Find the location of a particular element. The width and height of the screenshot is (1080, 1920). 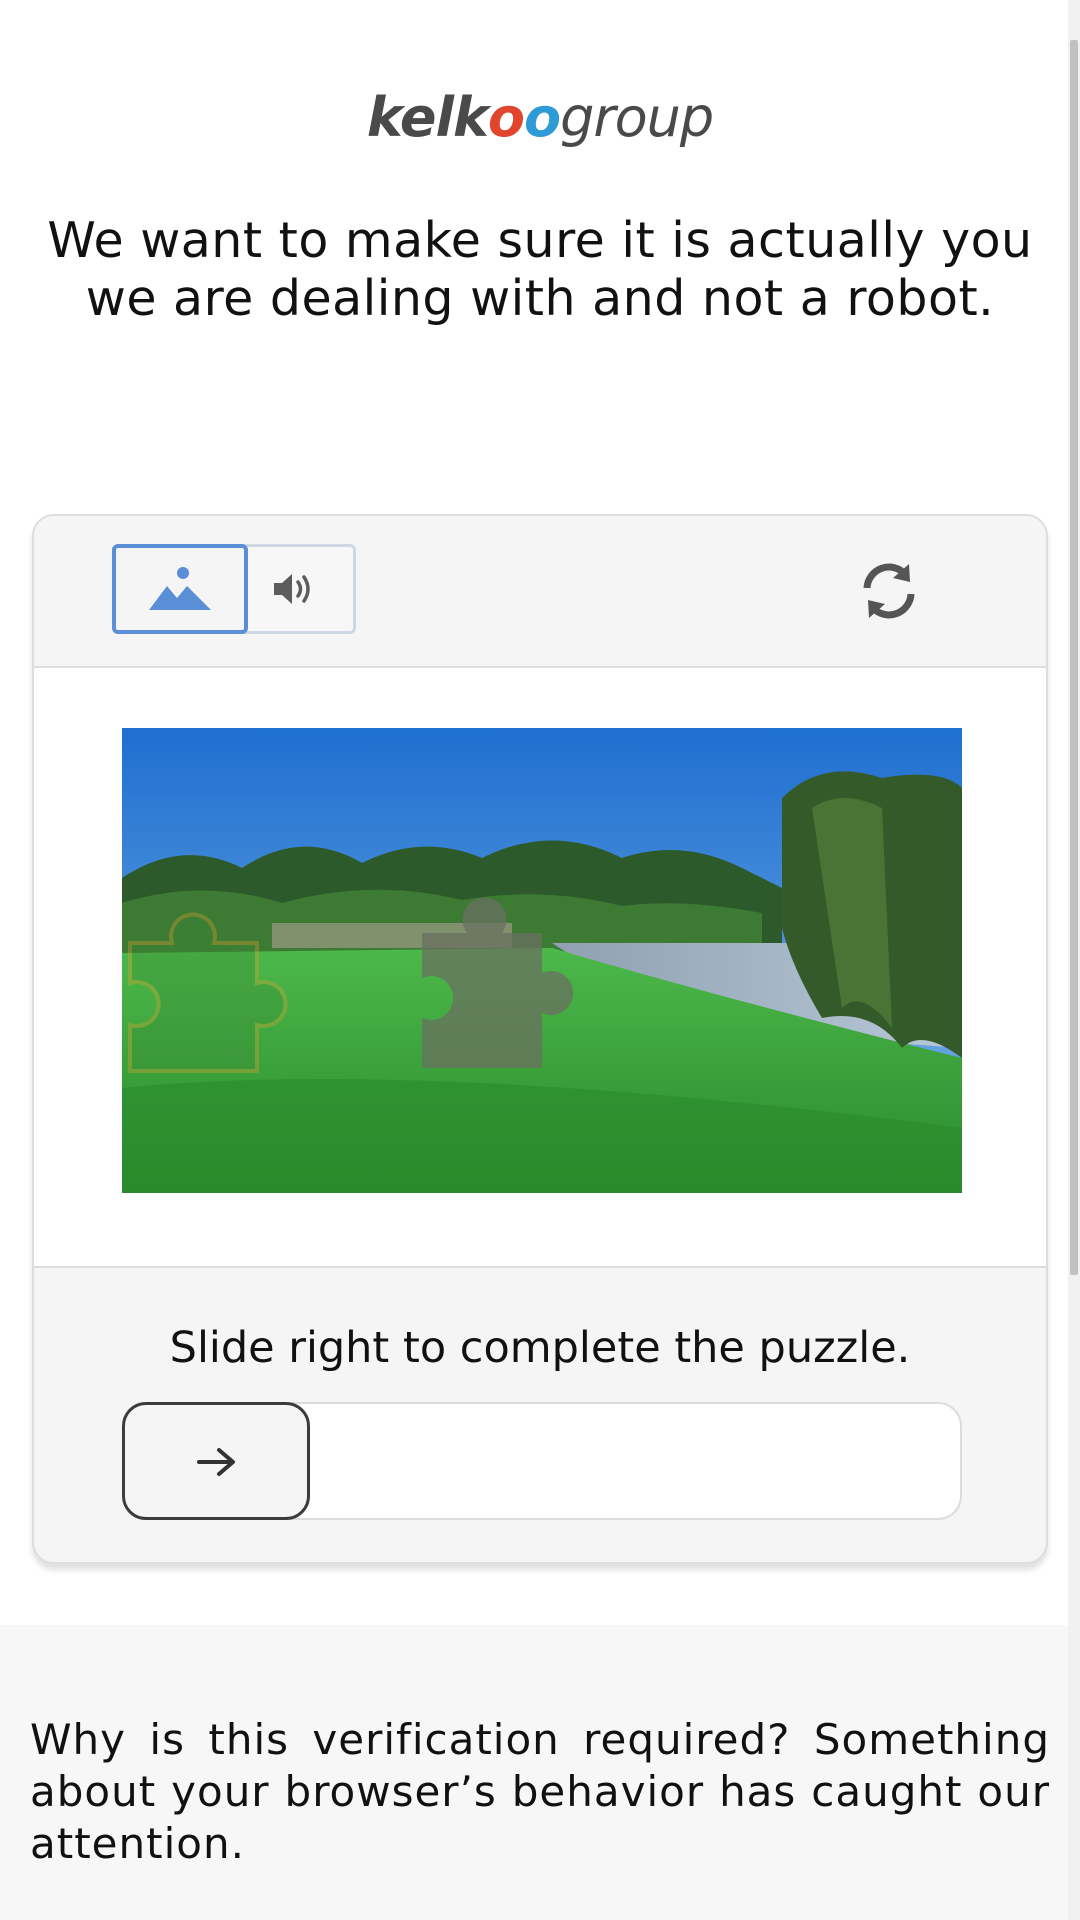

challenge-mode-switch is located at coordinates (236, 589).